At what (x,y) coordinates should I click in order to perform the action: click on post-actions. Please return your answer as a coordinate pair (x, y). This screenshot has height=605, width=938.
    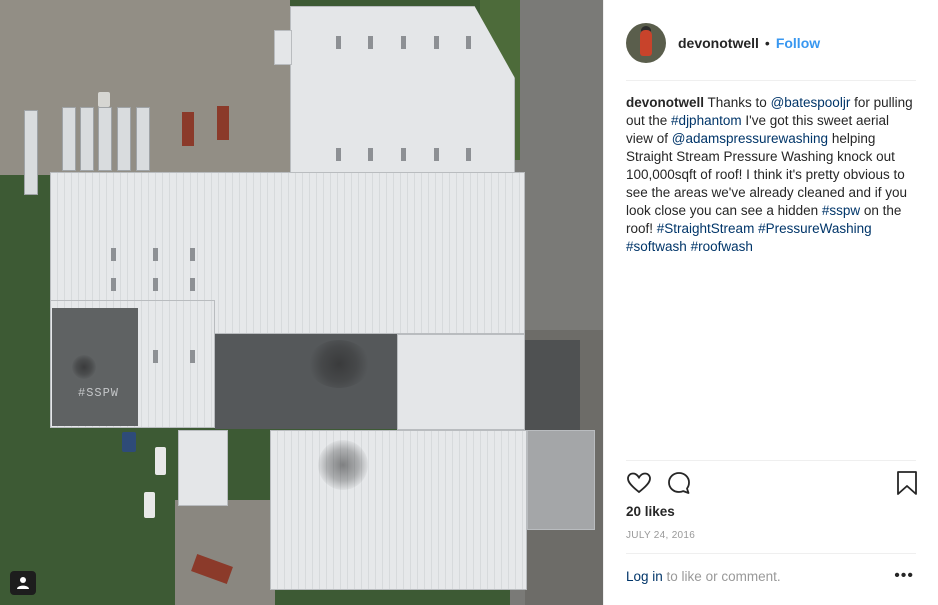
    Looking at the image, I should click on (772, 484).